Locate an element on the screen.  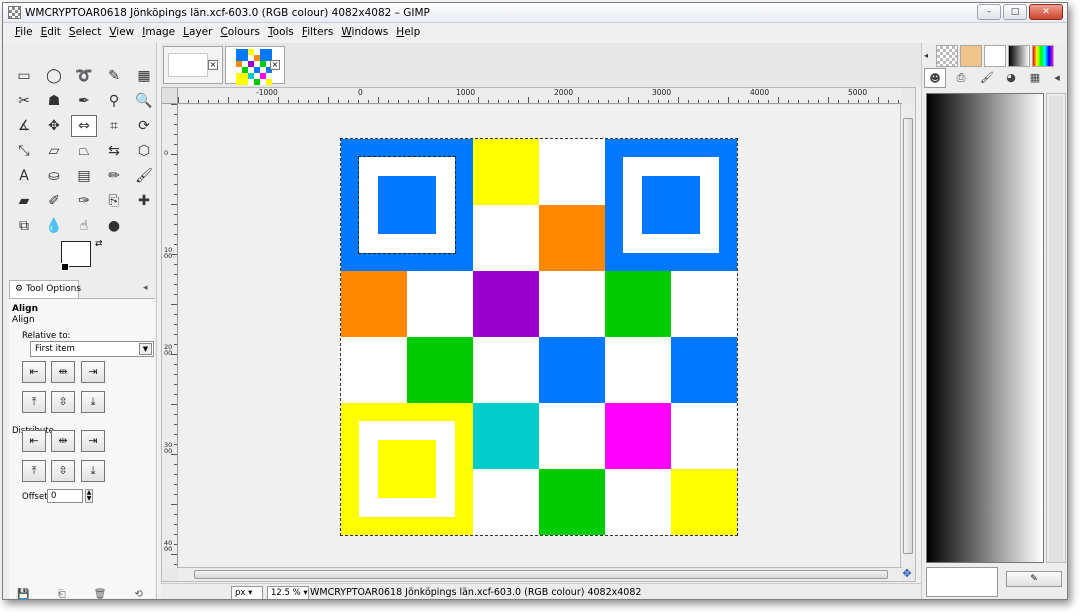
scale-tool-icon: ⤡ is located at coordinates (24, 151).